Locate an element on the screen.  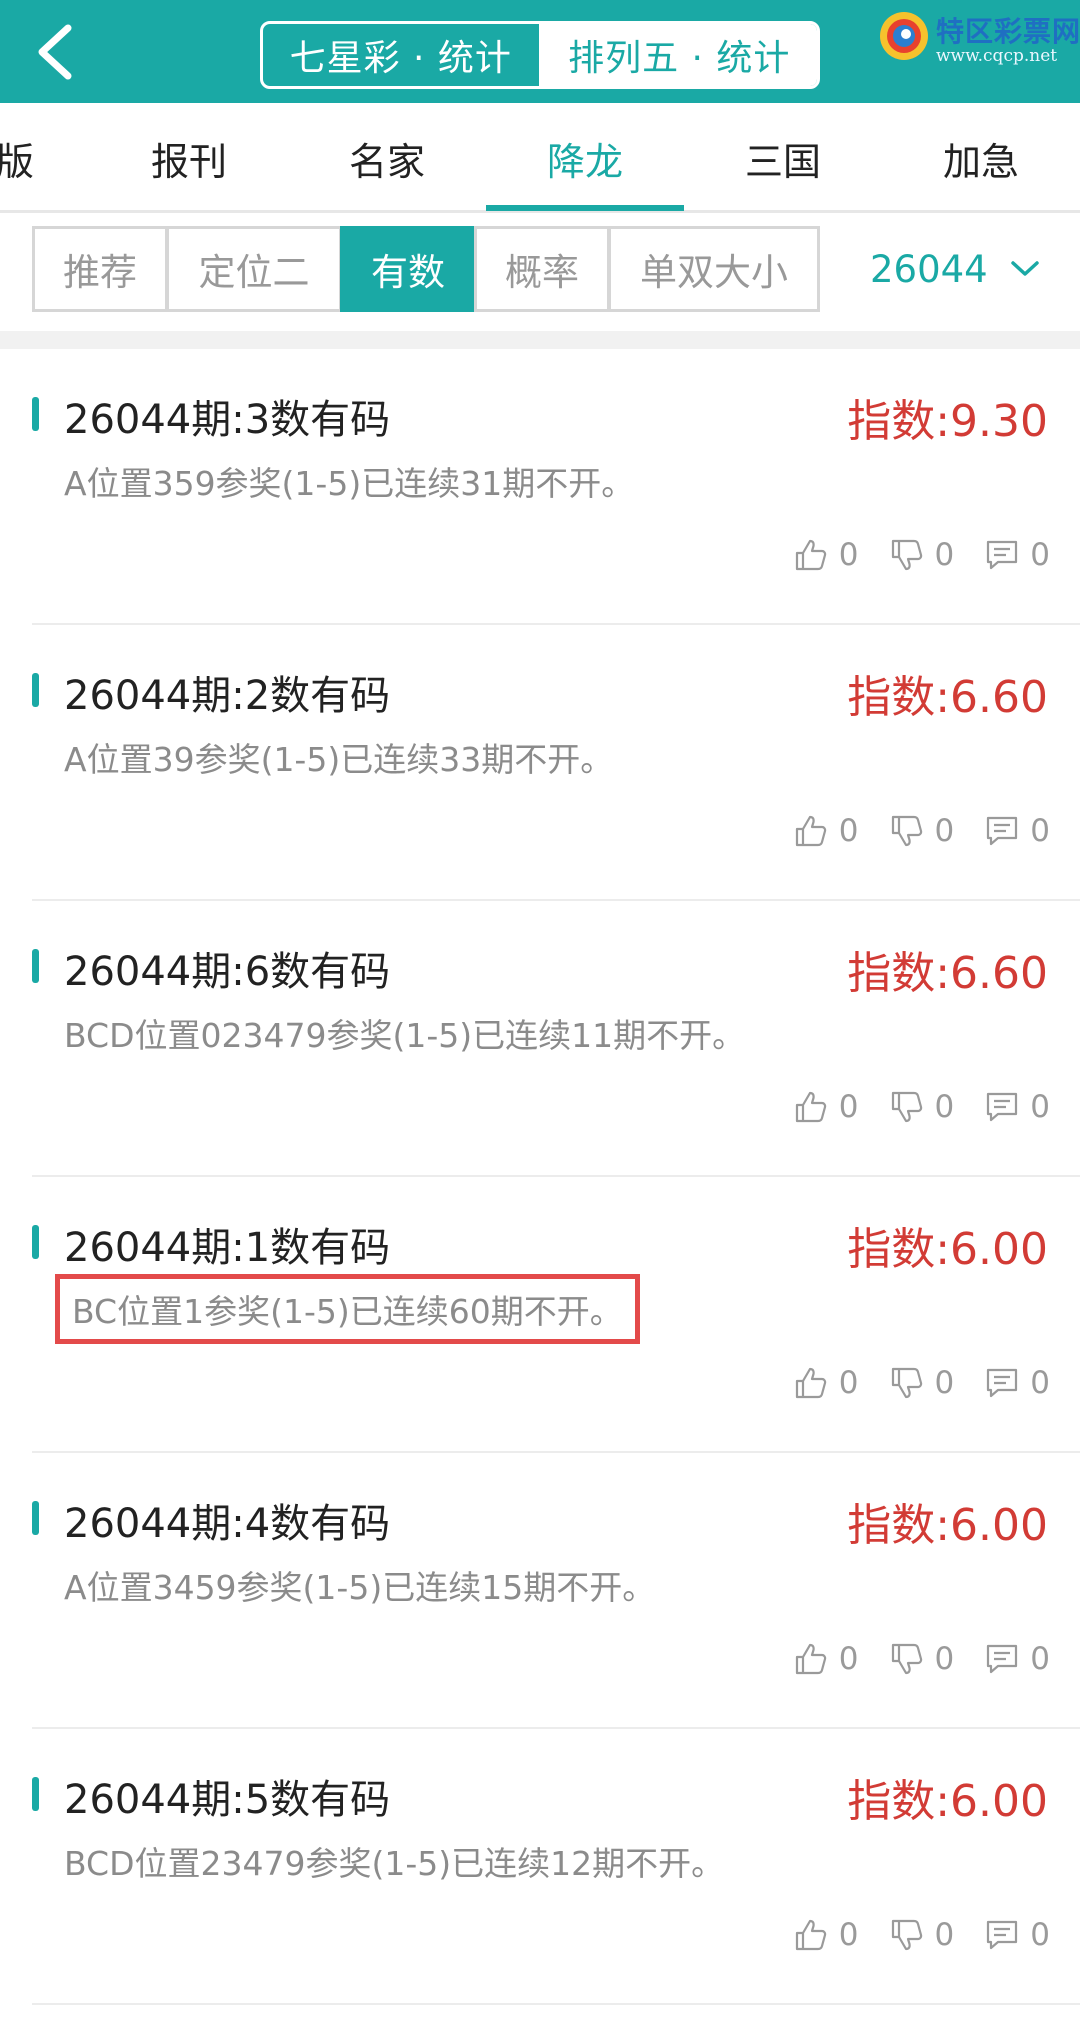
back-arrow-icon is located at coordinates (58, 52).